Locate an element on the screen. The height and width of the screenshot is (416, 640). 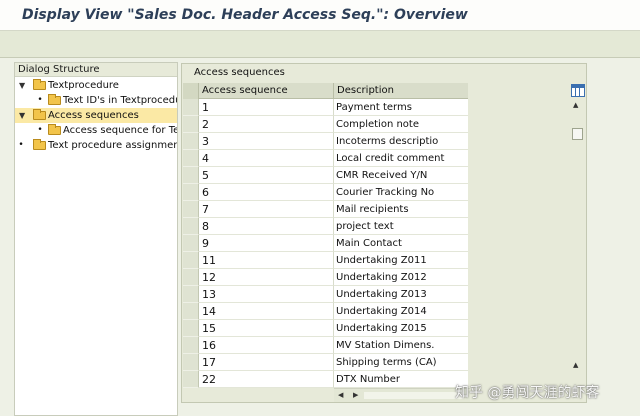
cell-description: Undertaking Z014 is located at coordinates (401, 311).